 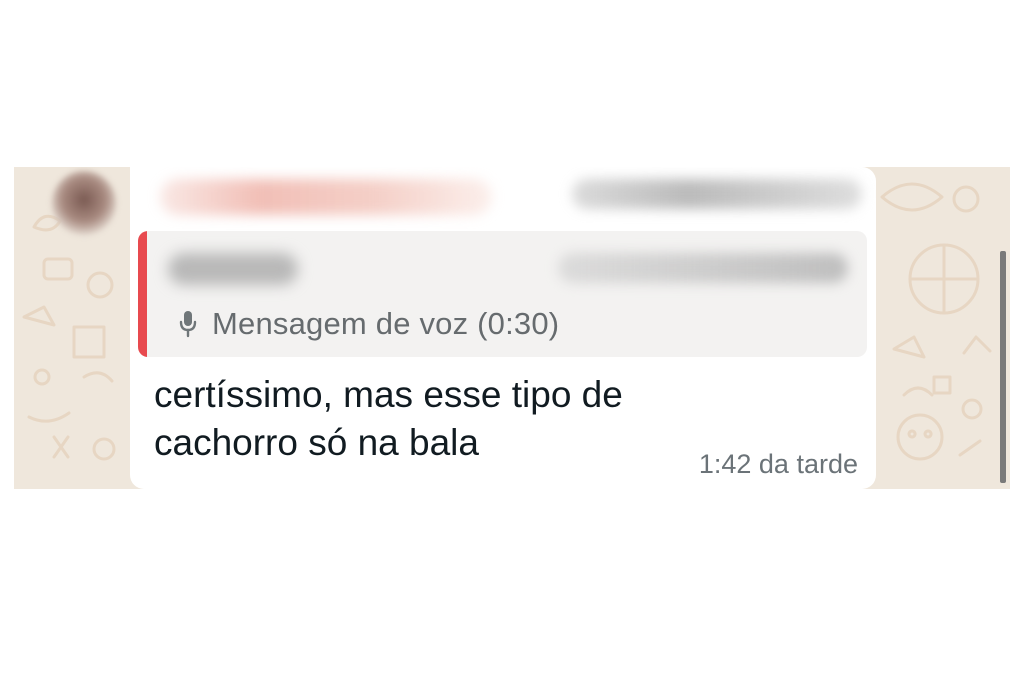 I want to click on message-timestamp: 1:42 da tarde, so click(x=778, y=464).